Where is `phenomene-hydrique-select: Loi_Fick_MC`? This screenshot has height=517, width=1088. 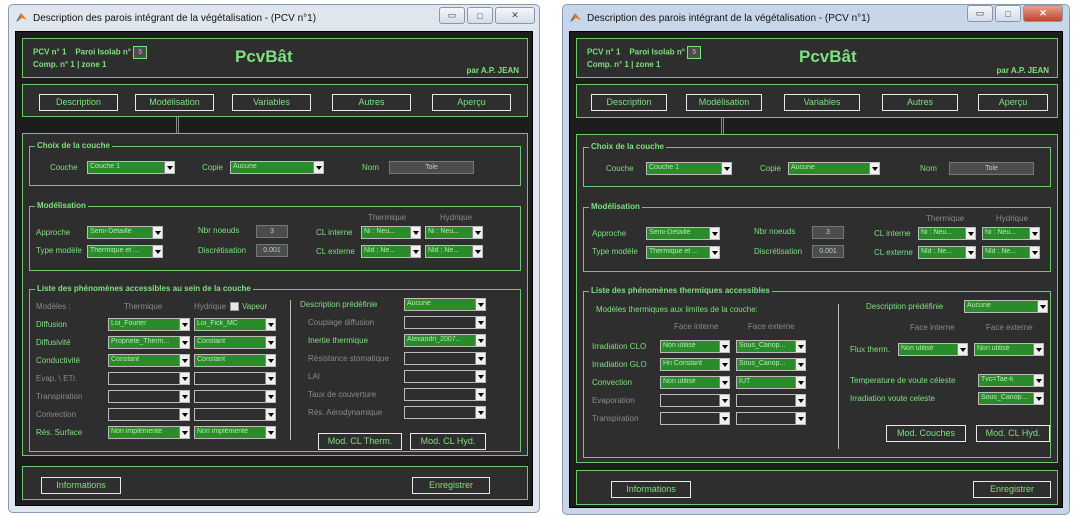 phenomene-hydrique-select: Loi_Fick_MC is located at coordinates (235, 324).